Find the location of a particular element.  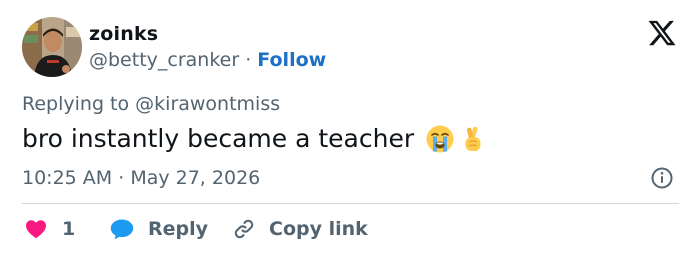

display-name: zoinks is located at coordinates (123, 34).